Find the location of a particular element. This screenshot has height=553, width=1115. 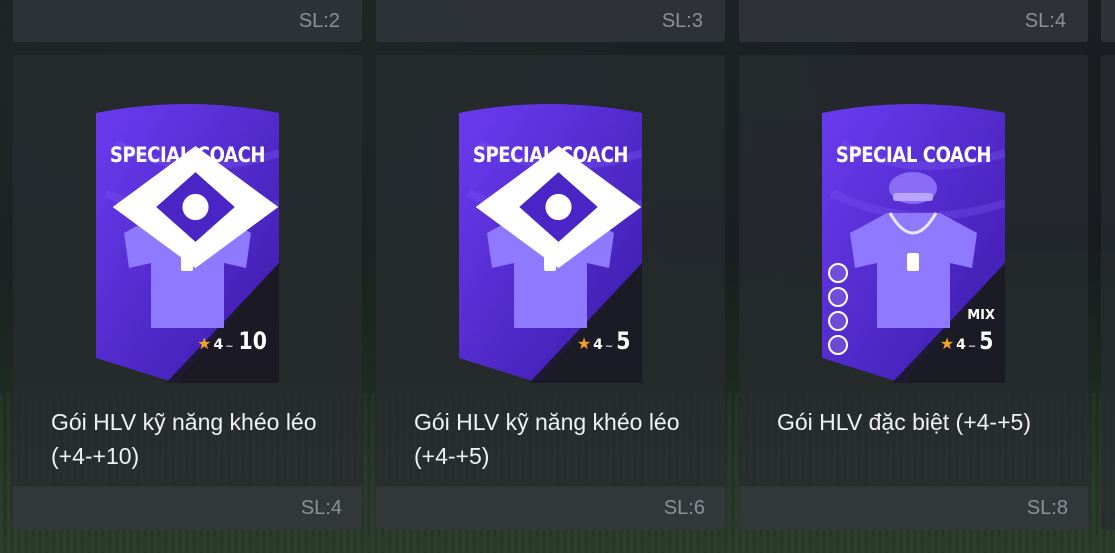

pack-image: SPECIAL COACH MIX ★ 4 ~ 5 is located at coordinates (913, 243).